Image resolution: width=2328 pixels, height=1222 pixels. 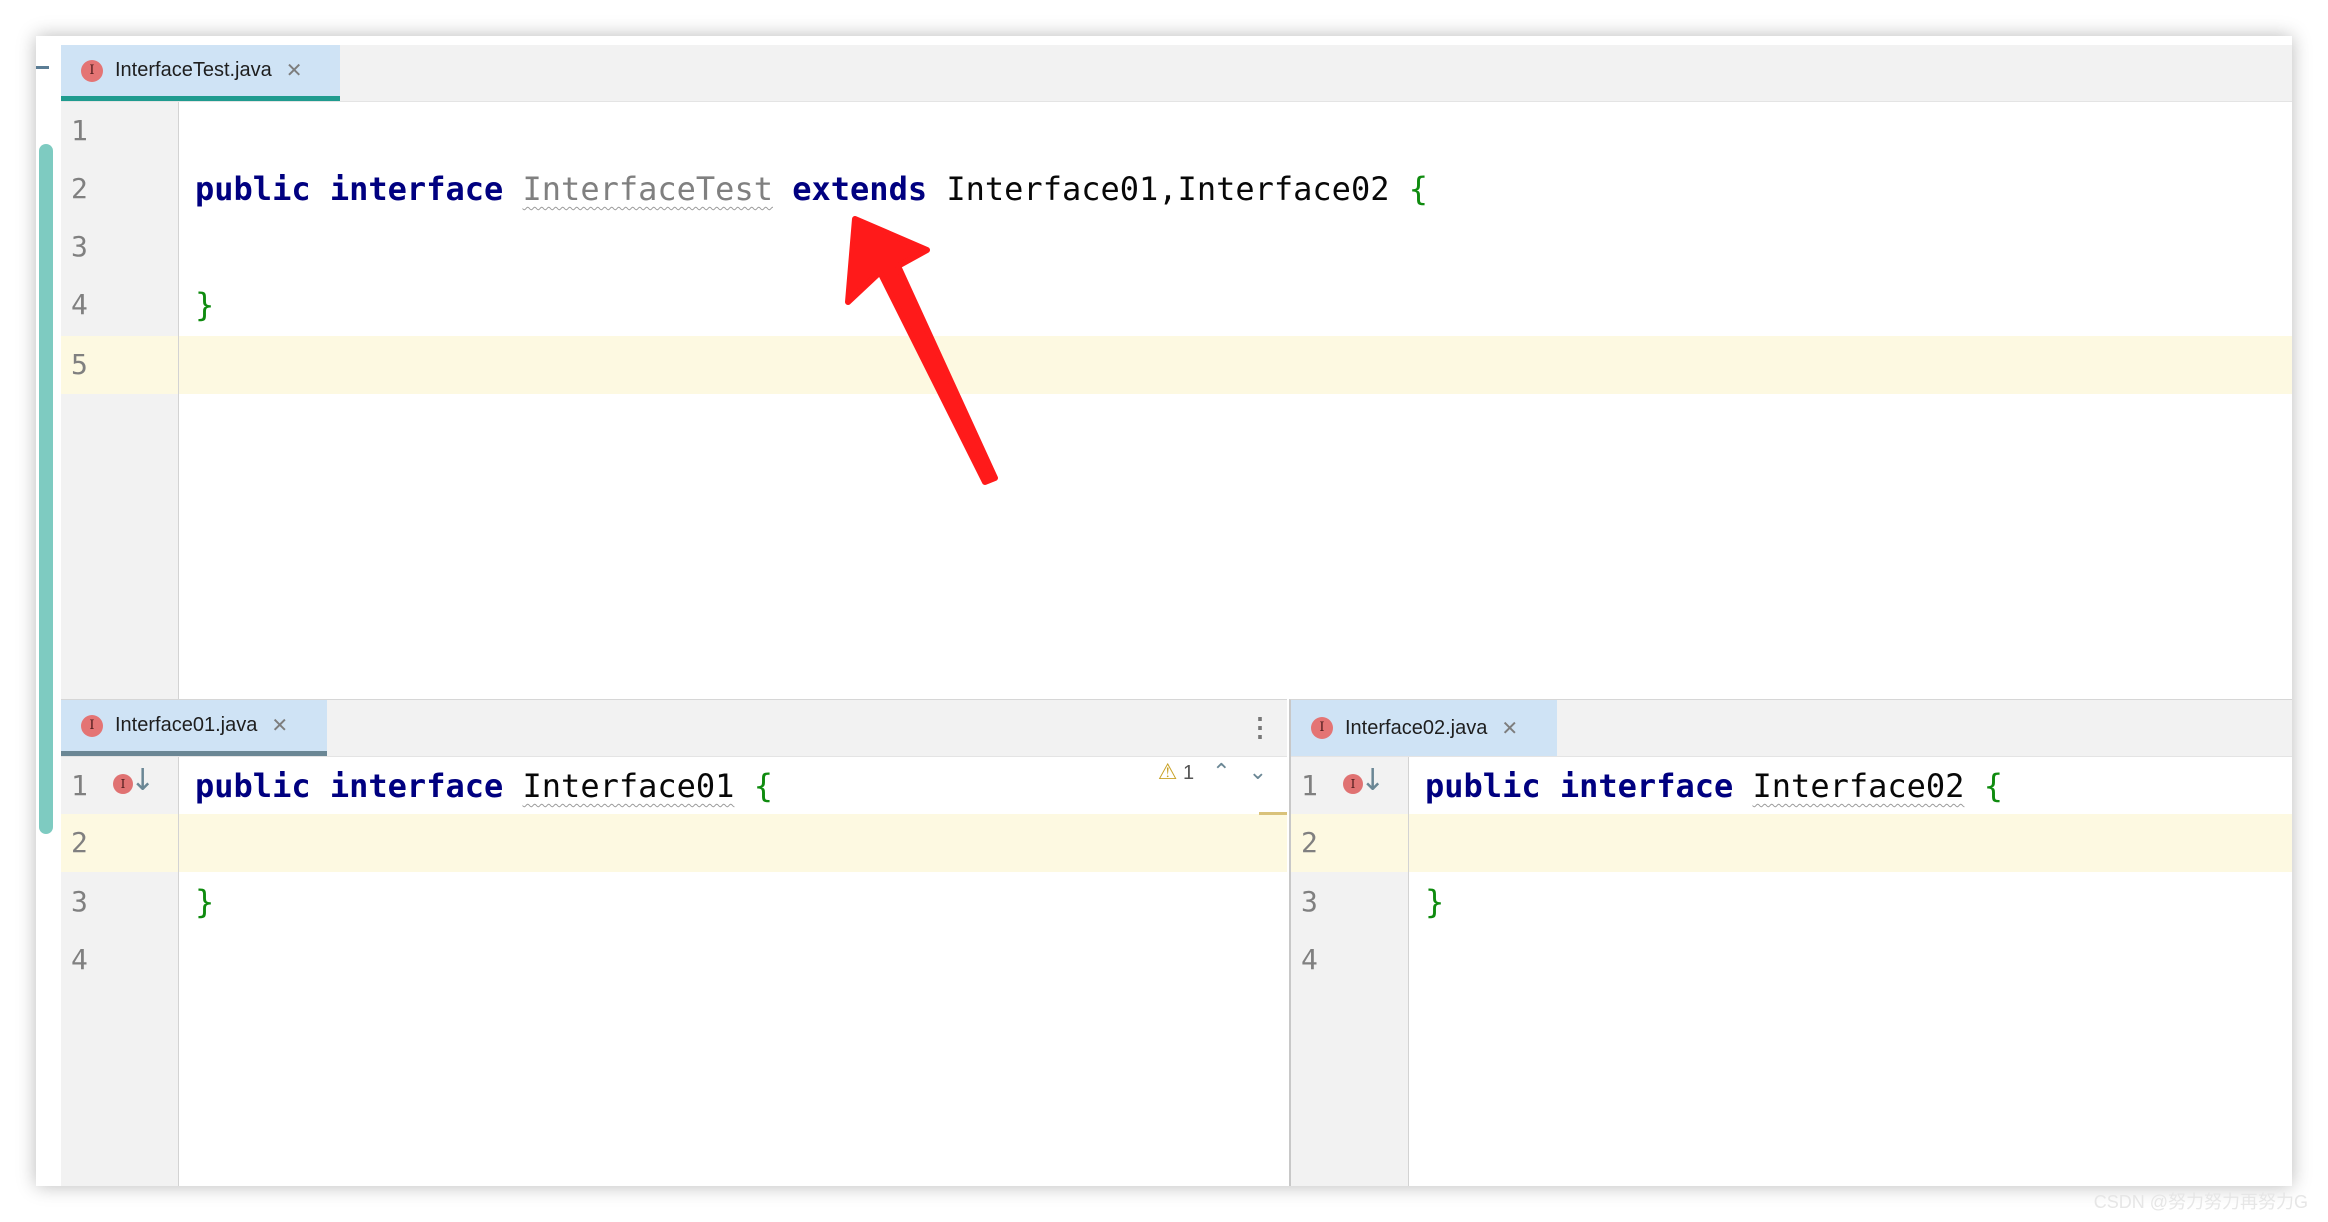 I want to click on interface-name: InterfaceTest, so click(x=647, y=189).